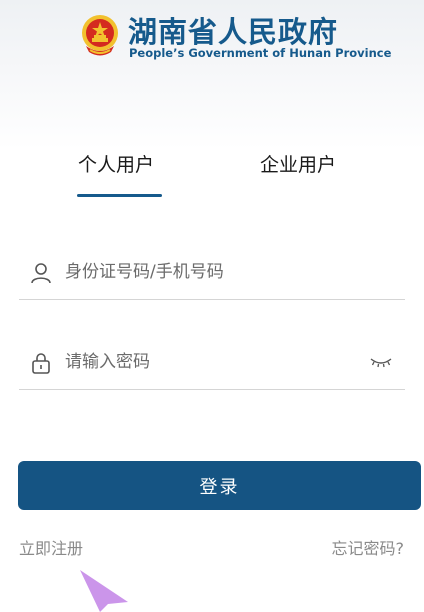 Image resolution: width=424 pixels, height=612 pixels. I want to click on register-link: 立即注册, so click(51, 549).